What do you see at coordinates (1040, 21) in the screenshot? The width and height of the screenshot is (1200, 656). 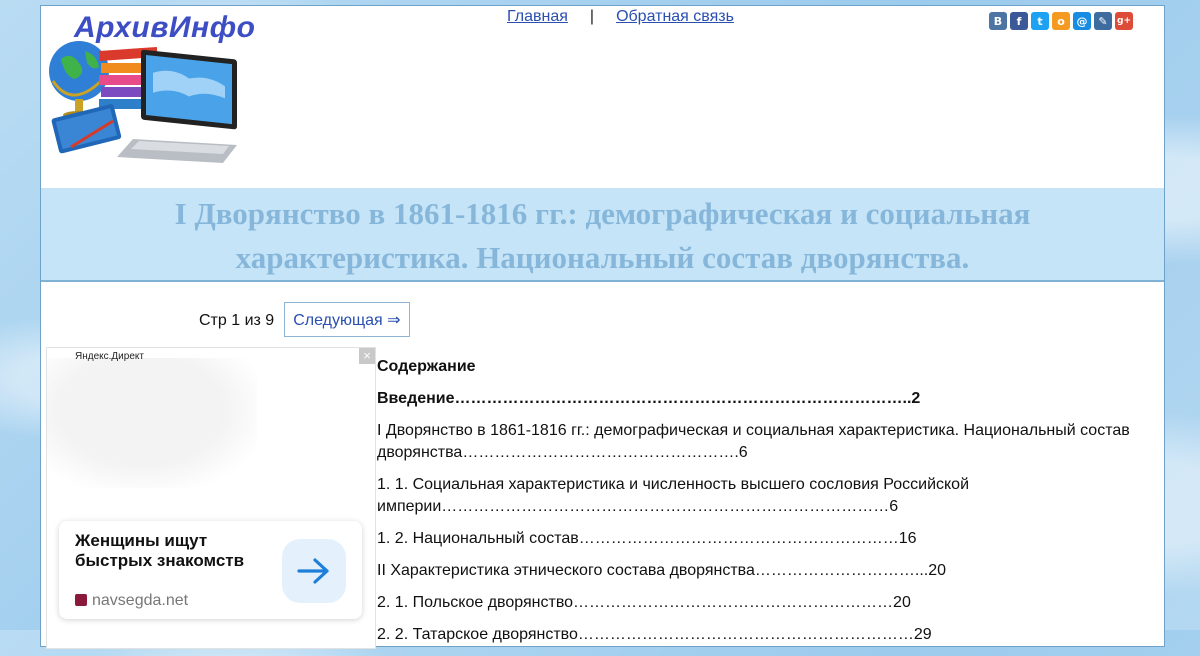 I see `twitter-icon: t` at bounding box center [1040, 21].